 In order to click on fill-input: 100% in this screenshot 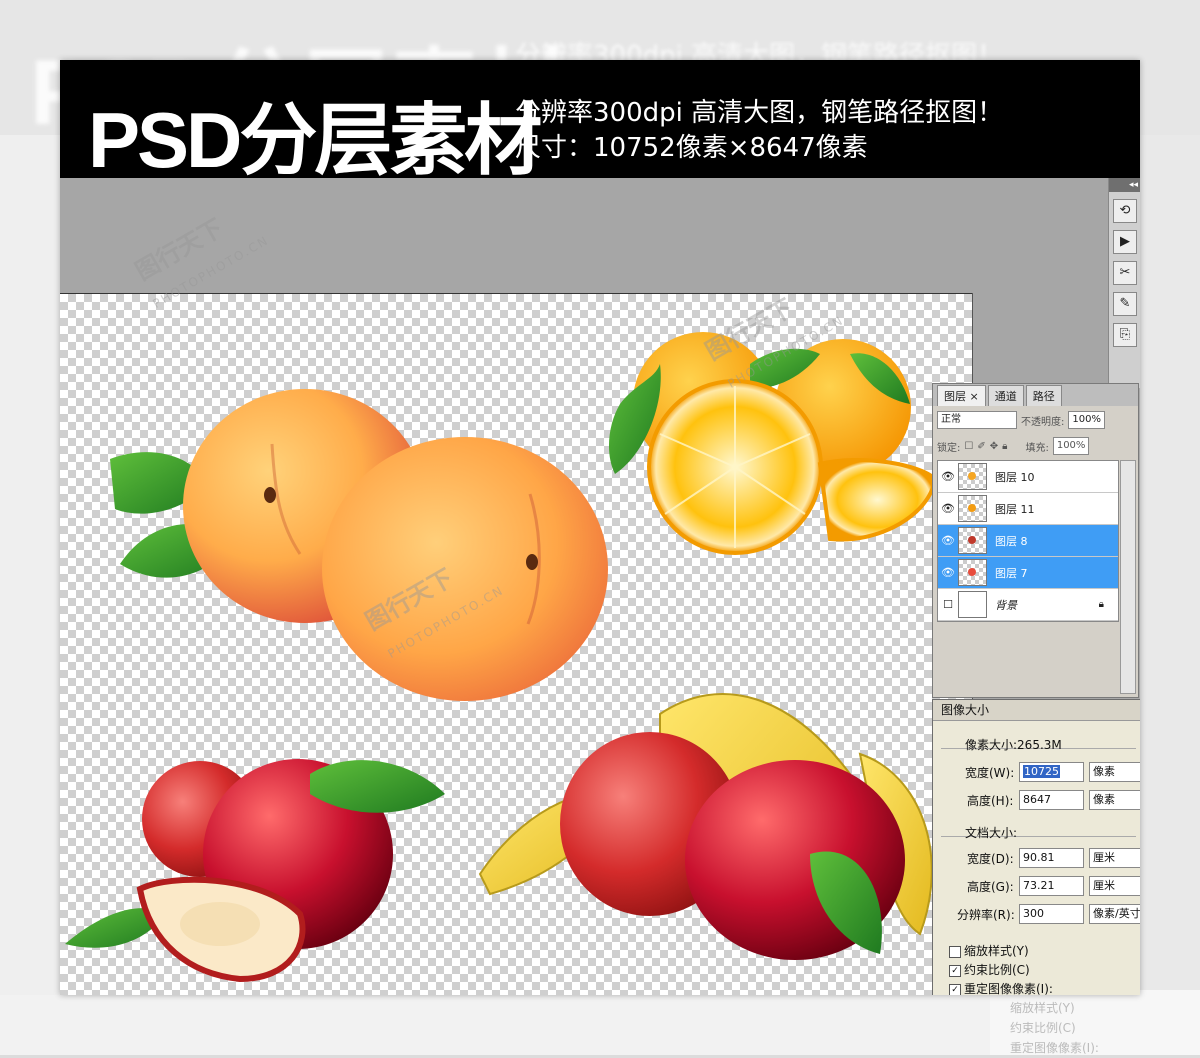, I will do `click(1071, 446)`.